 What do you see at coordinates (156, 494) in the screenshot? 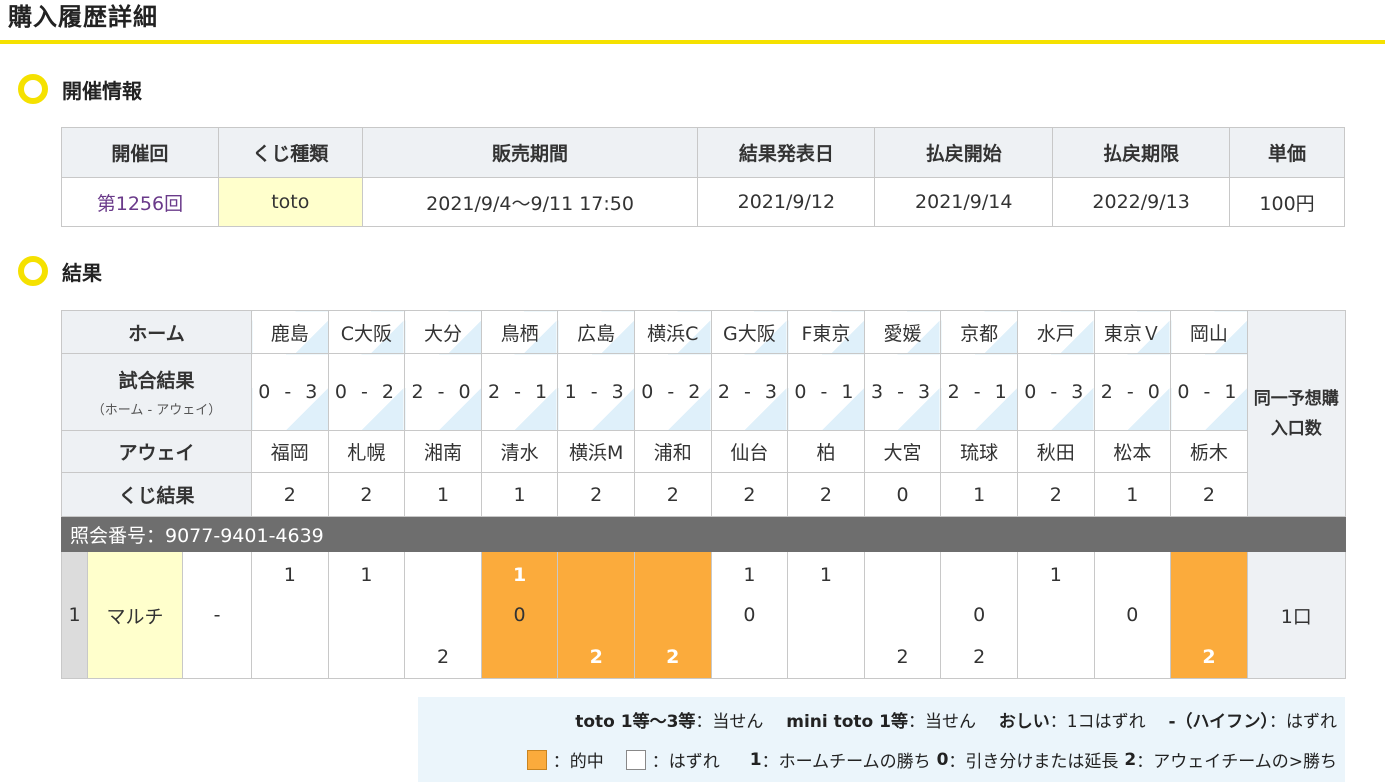
I see `lottery-label: くじ結果` at bounding box center [156, 494].